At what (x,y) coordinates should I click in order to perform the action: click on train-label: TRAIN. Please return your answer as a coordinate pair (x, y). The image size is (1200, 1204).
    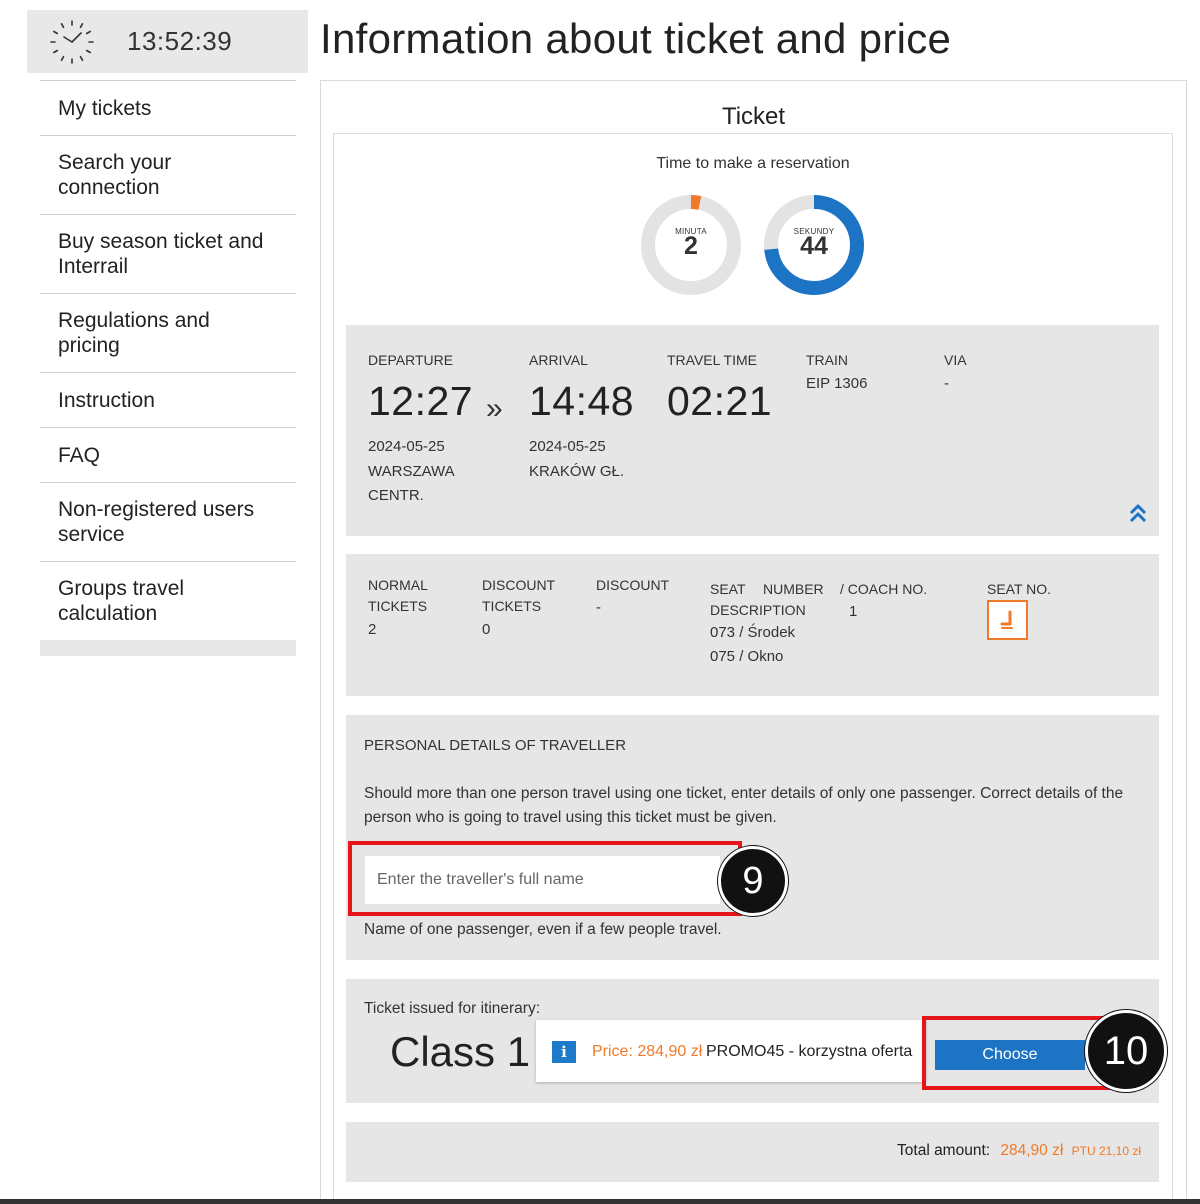
    Looking at the image, I should click on (827, 360).